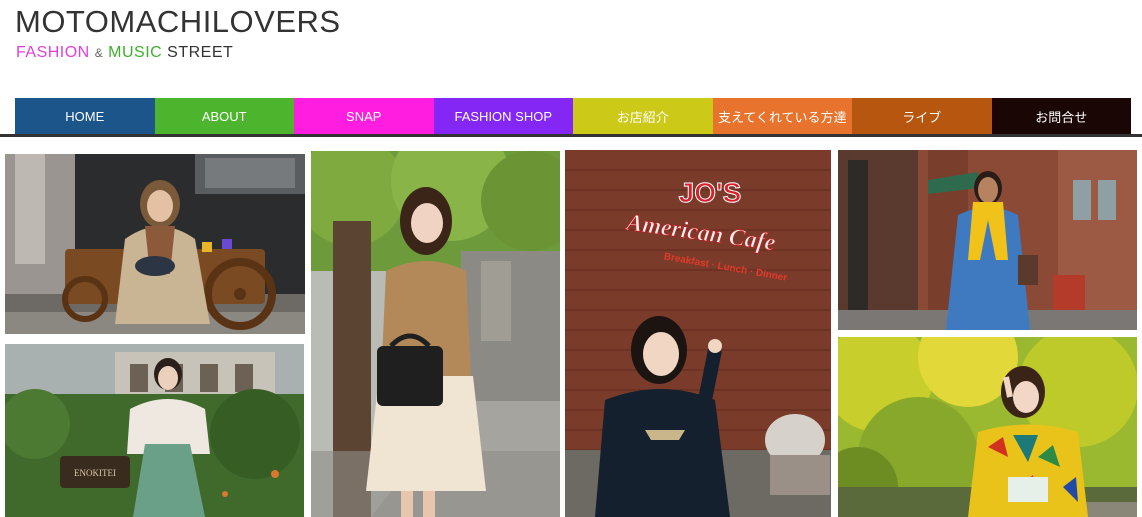 The width and height of the screenshot is (1142, 517). What do you see at coordinates (178, 22) in the screenshot?
I see `site-title: MOTOMACHILOVERS` at bounding box center [178, 22].